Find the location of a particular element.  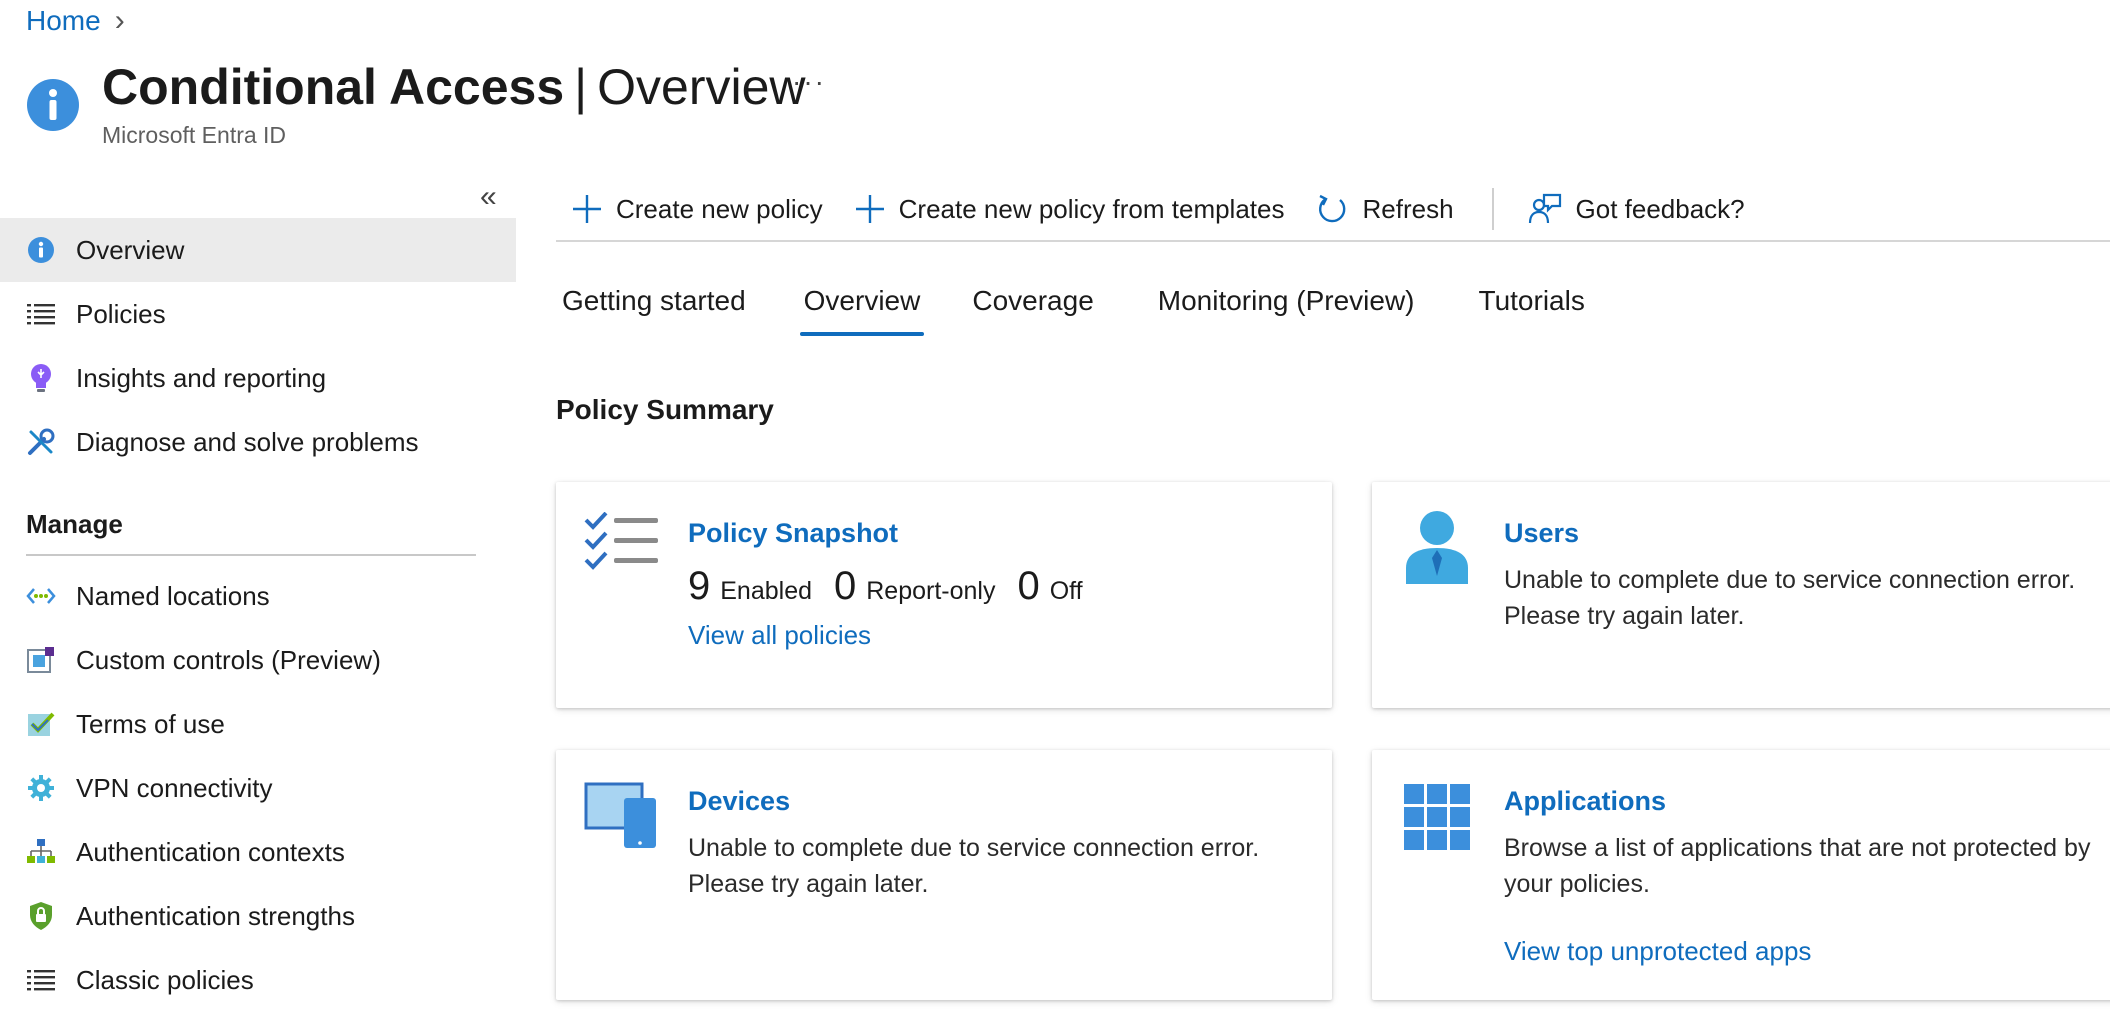

devices-title: Devices is located at coordinates (739, 801).